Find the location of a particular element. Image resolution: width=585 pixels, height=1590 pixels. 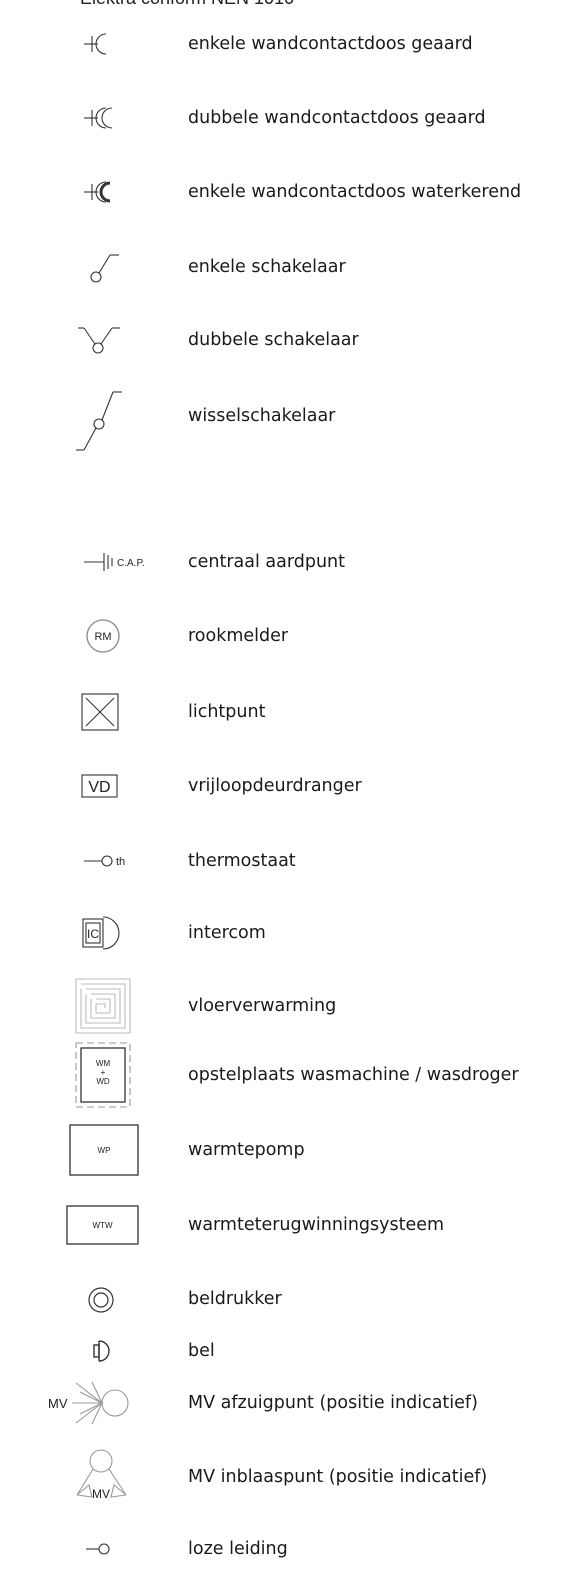

legend-label: rookmelder is located at coordinates (238, 636).